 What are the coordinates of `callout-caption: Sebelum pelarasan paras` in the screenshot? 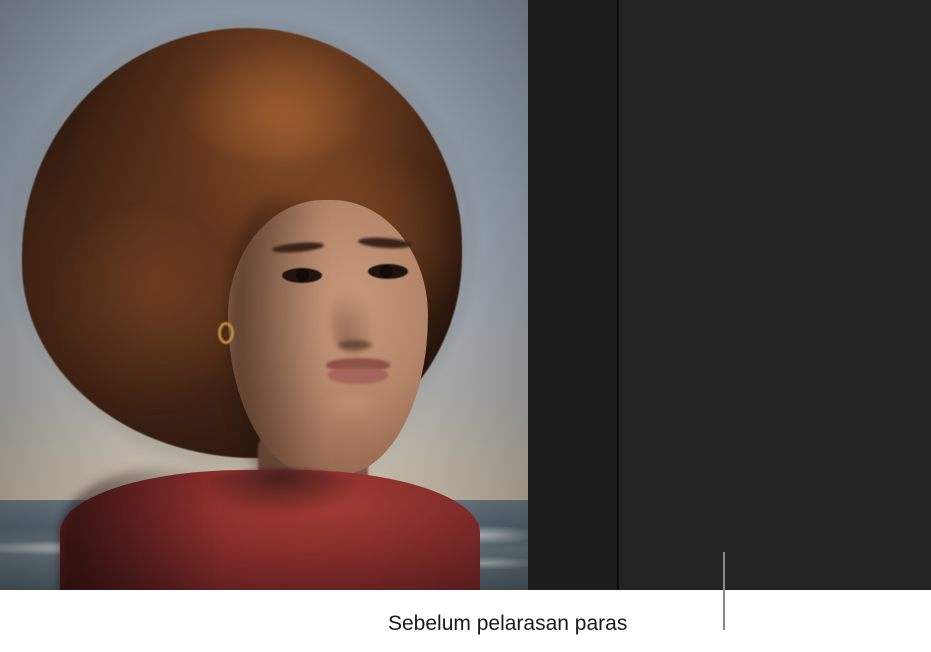 It's located at (508, 623).